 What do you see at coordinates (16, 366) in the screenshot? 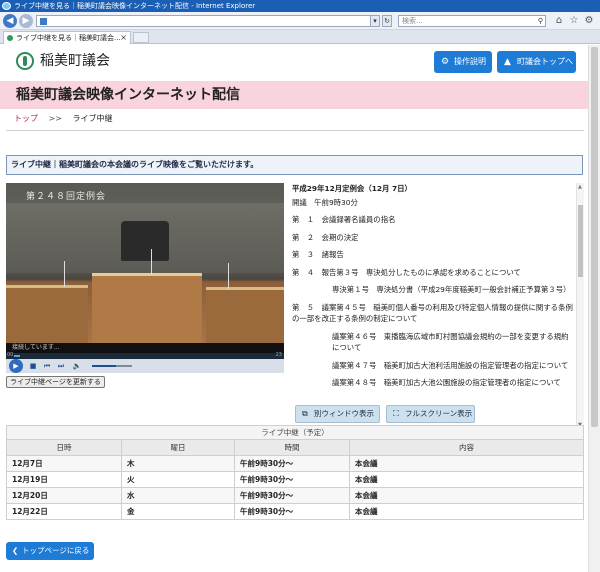
I see `play-button: ▶` at bounding box center [16, 366].